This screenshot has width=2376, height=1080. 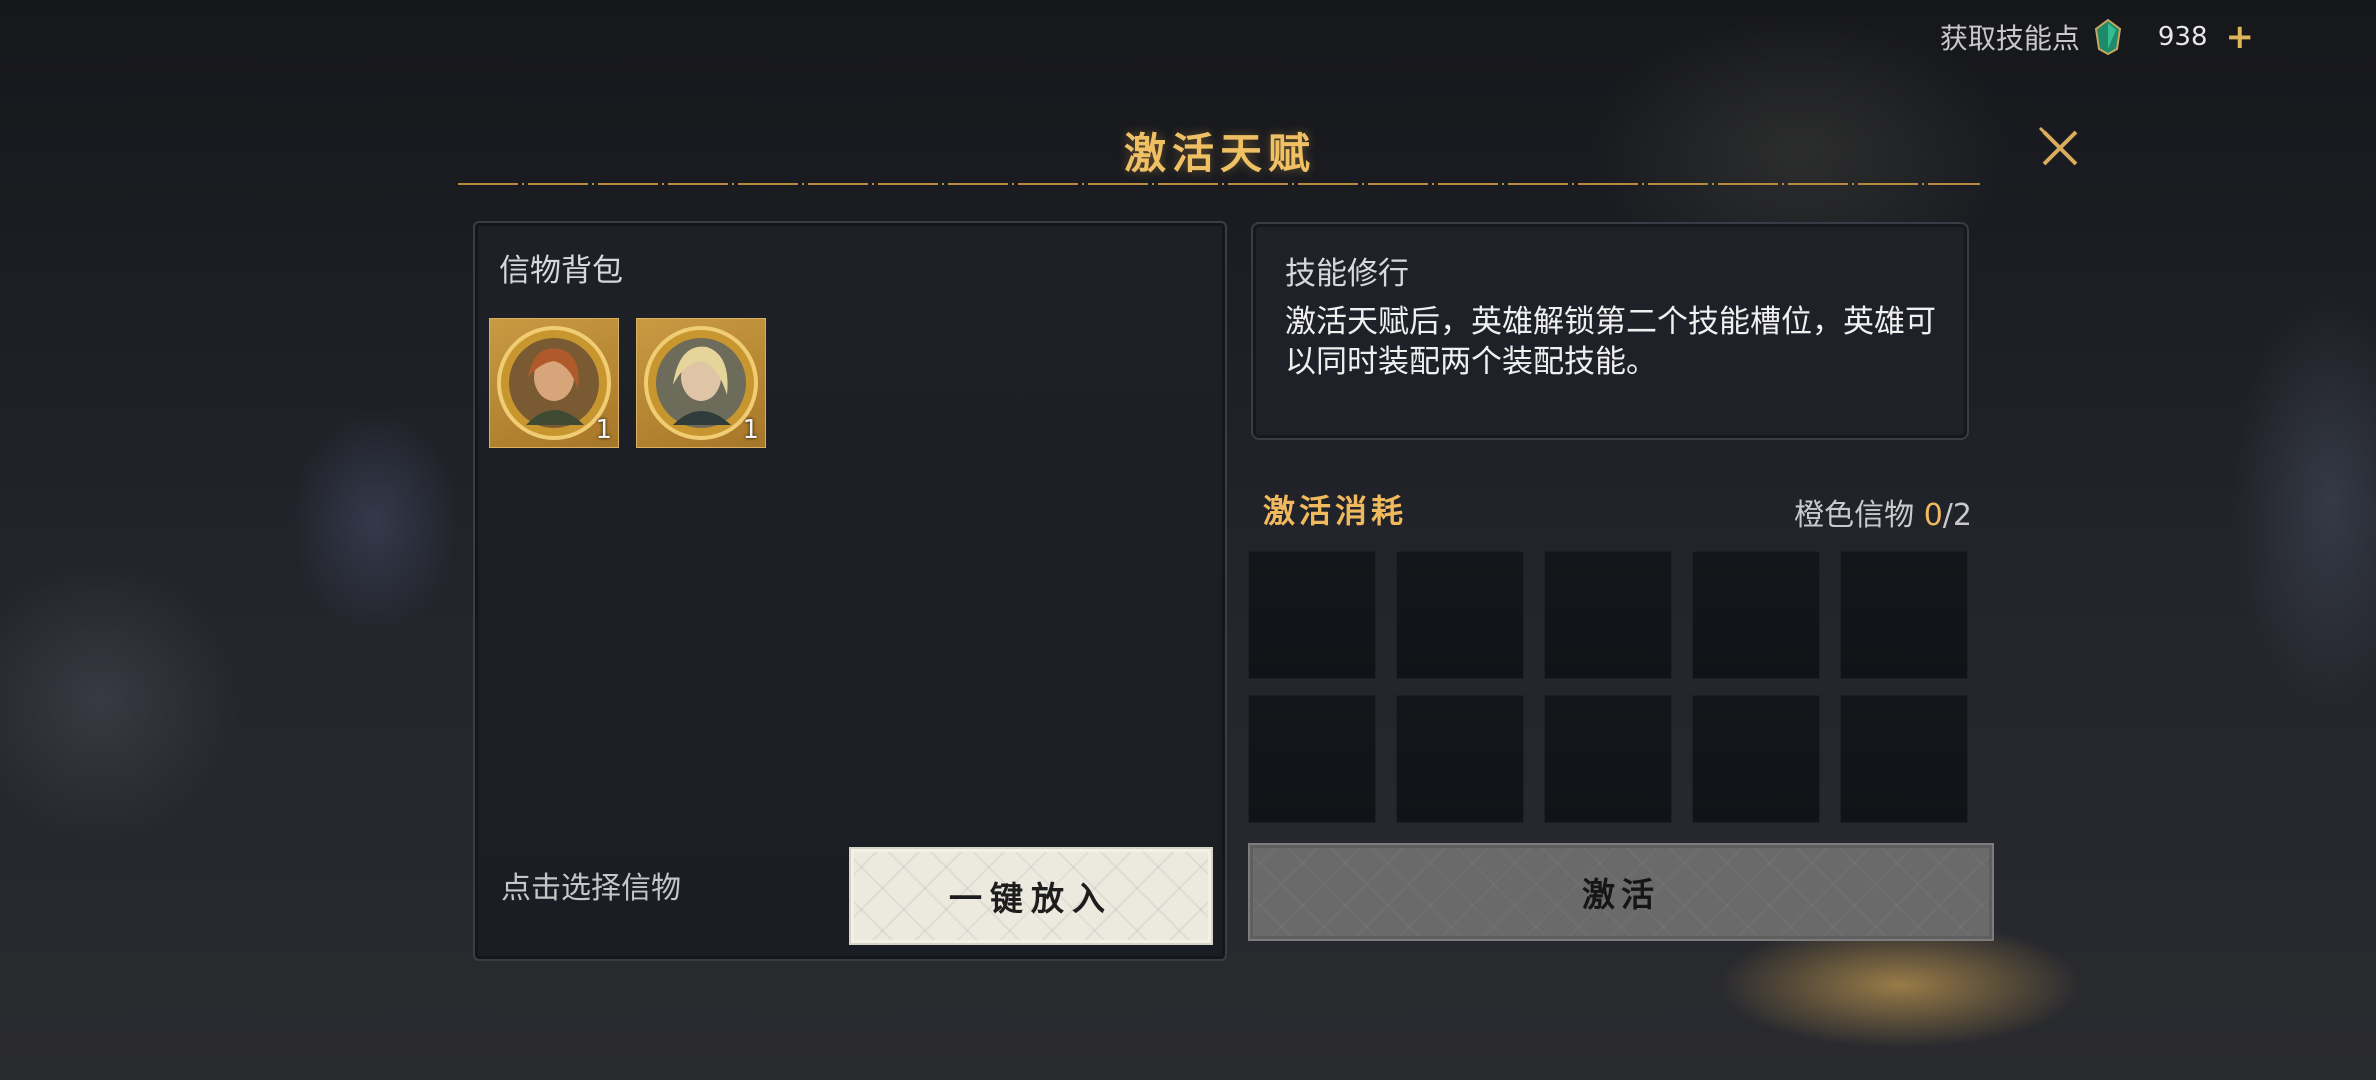 I want to click on skill-point-label: 获取技能点, so click(x=2009, y=38).